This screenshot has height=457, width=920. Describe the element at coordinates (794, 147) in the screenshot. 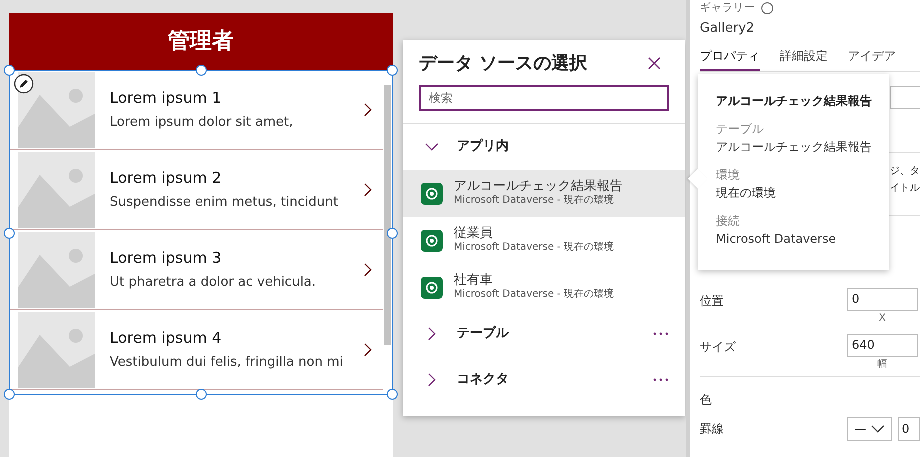

I see `callout-value: アルコールチェック結果報告` at that location.